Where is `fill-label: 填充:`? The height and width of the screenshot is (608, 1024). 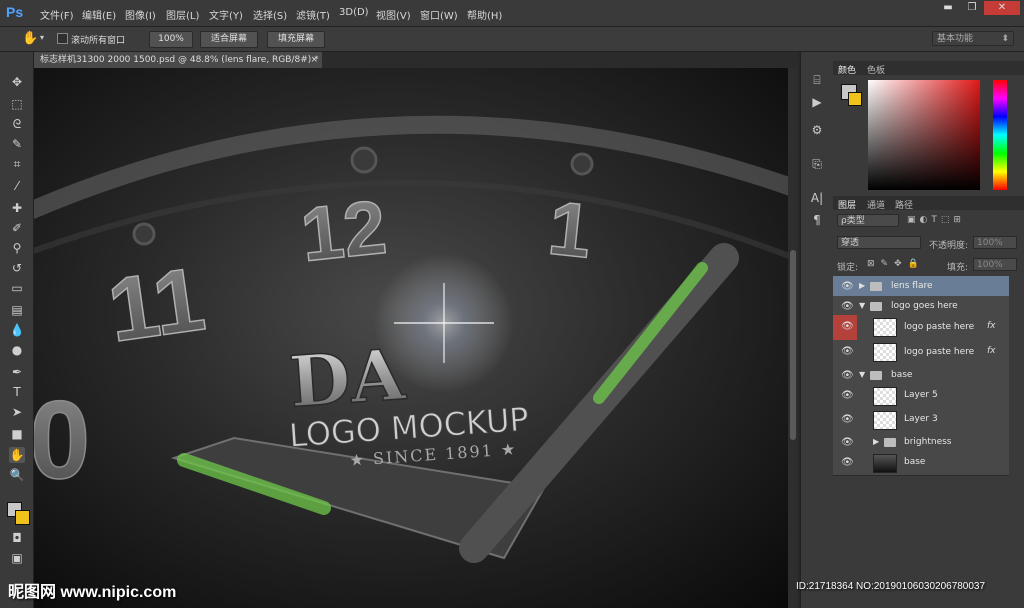
fill-label: 填充: is located at coordinates (958, 268).